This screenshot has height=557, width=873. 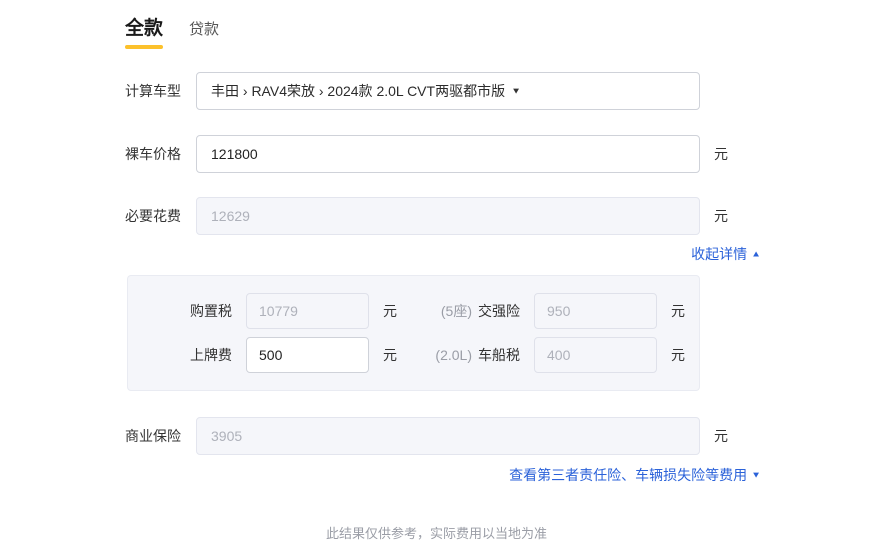 I want to click on fees-detail-panel: 购置税 元 (5座) 交强险 元 上牌费 元 (2.0L) 车船税 元, so click(x=413, y=333).